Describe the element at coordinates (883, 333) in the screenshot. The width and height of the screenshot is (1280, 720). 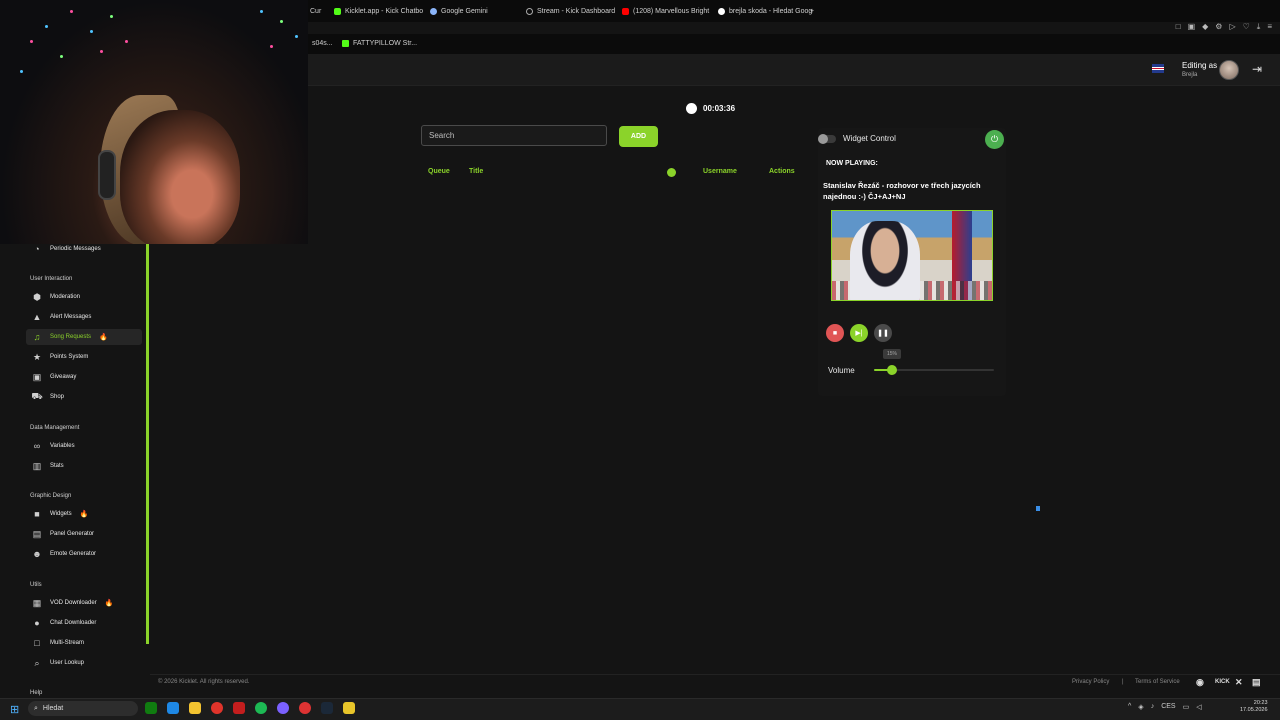
I see `pause-button: ❚❚` at that location.